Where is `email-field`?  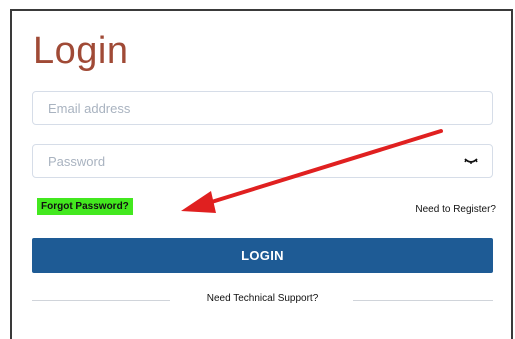
email-field is located at coordinates (262, 108).